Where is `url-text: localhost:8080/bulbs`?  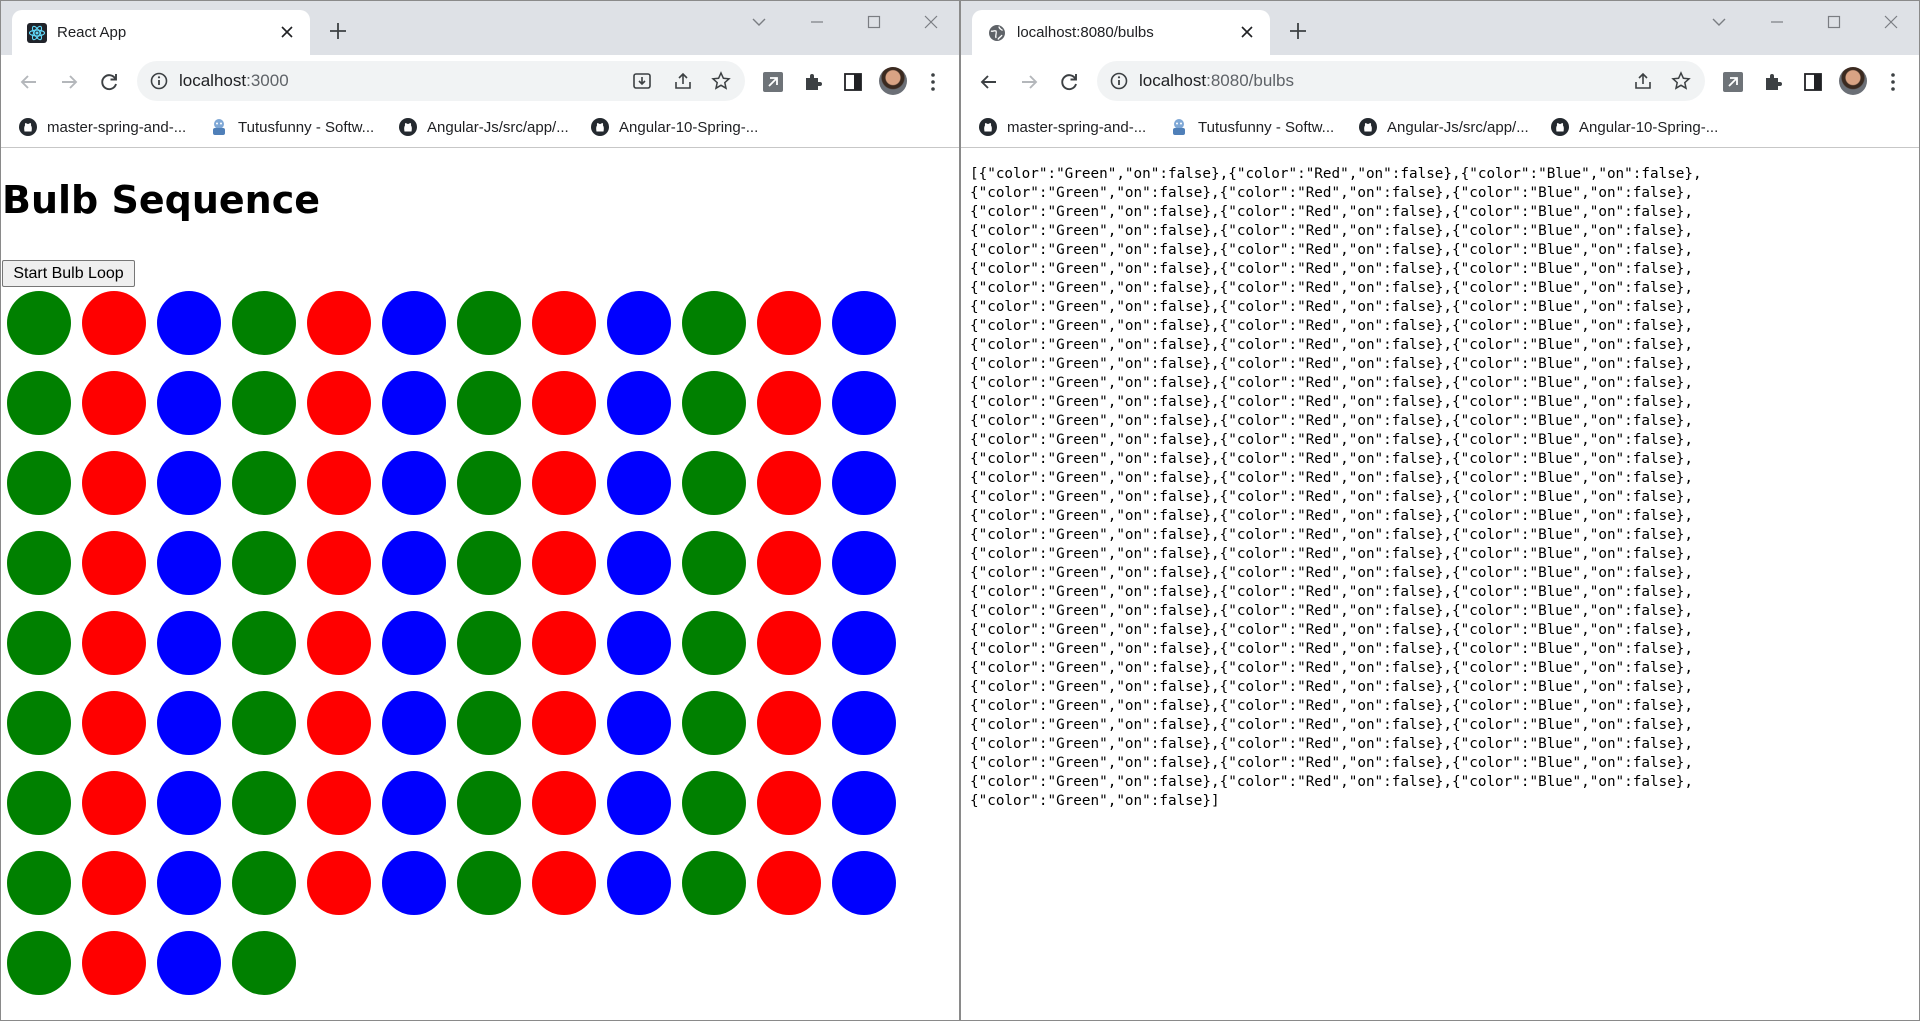
url-text: localhost:8080/bulbs is located at coordinates (1216, 81).